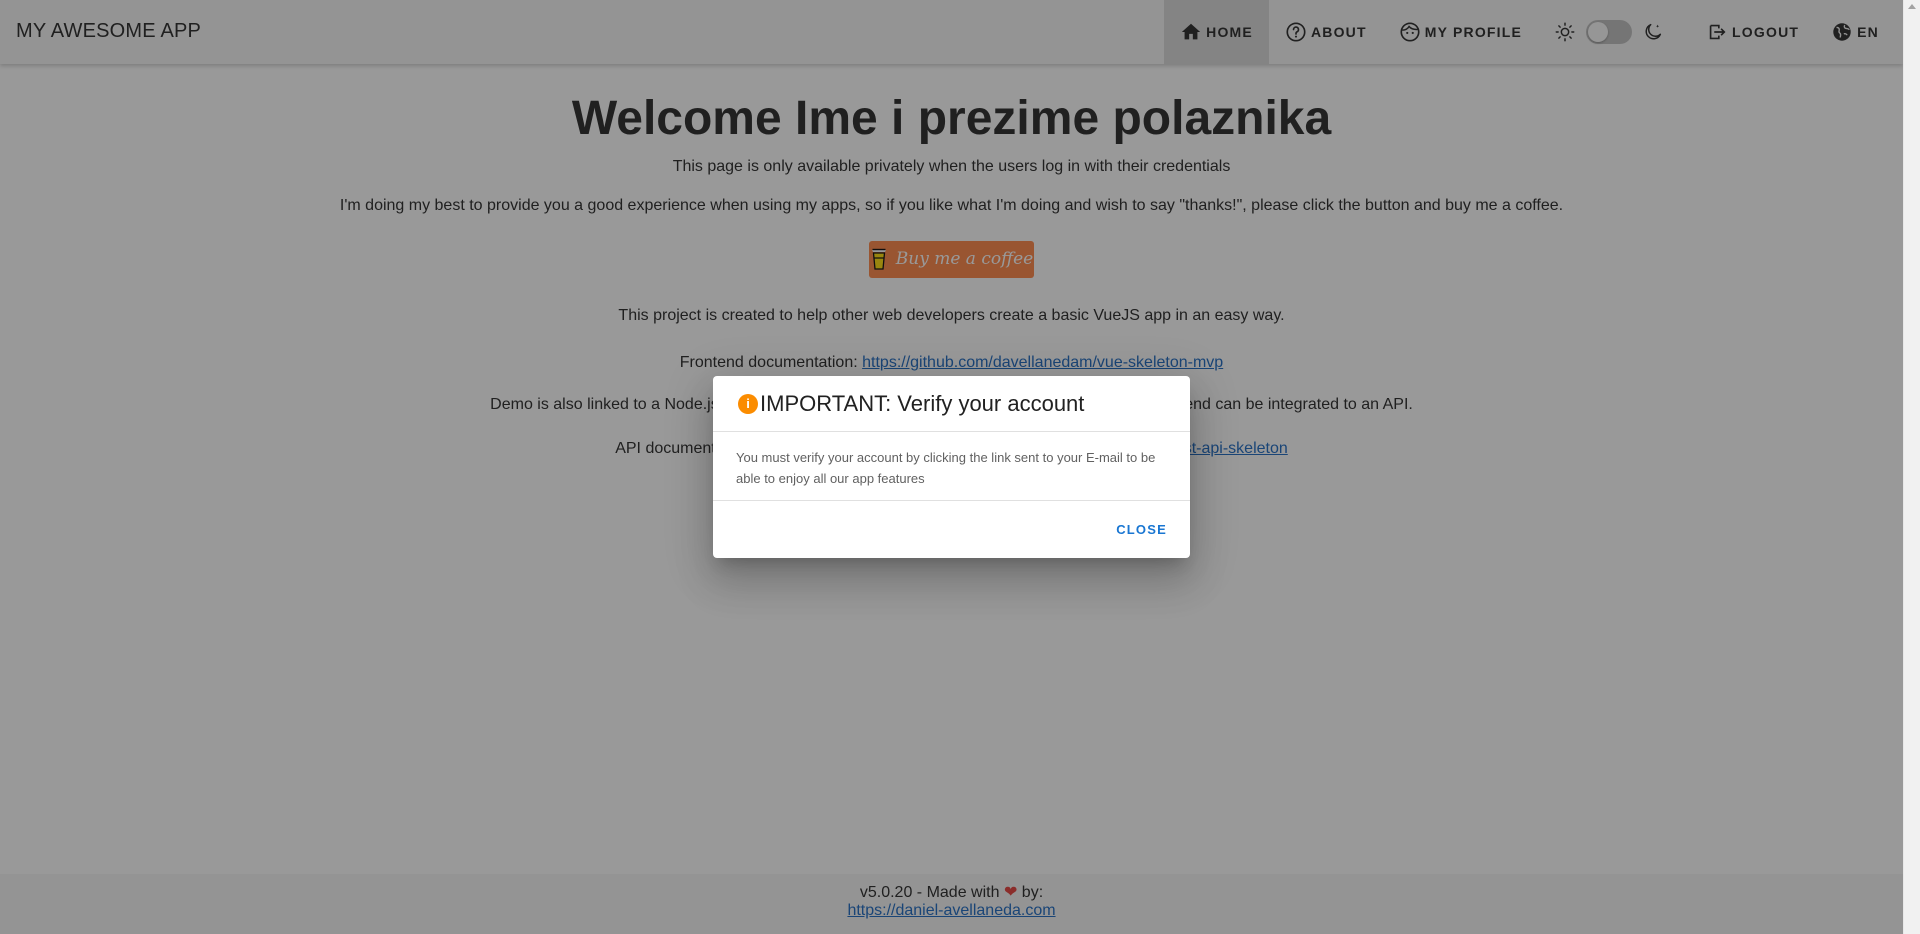 The height and width of the screenshot is (934, 1920). I want to click on page-scrollbar, so click(1911, 467).